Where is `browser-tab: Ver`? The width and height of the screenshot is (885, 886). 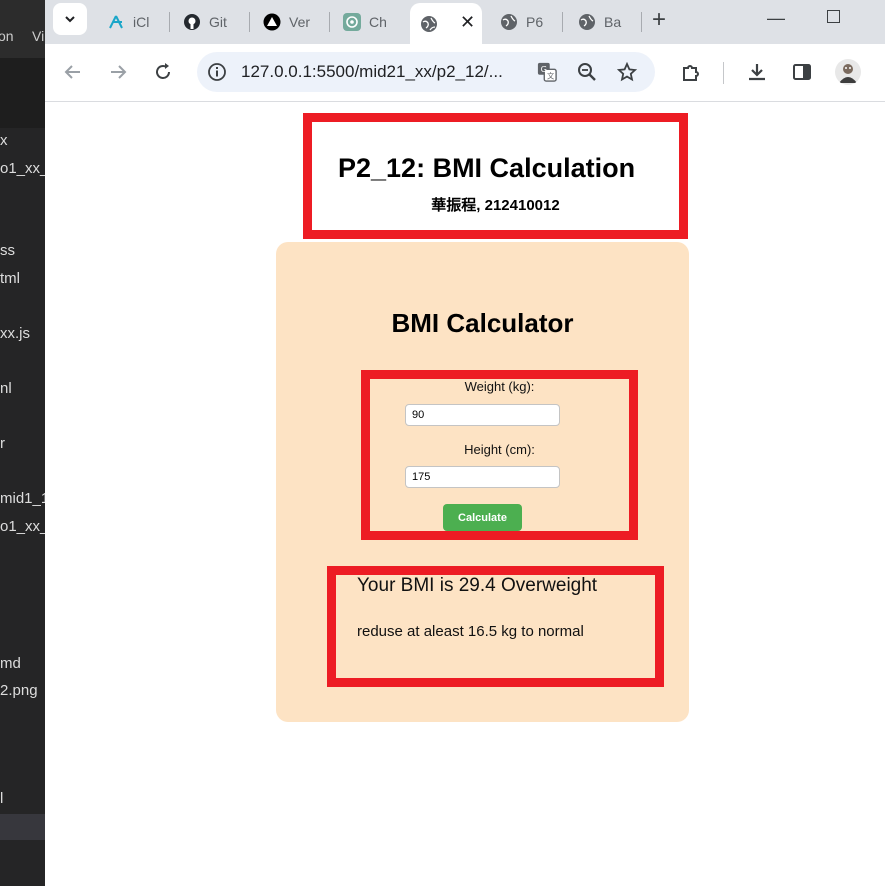 browser-tab: Ver is located at coordinates (291, 22).